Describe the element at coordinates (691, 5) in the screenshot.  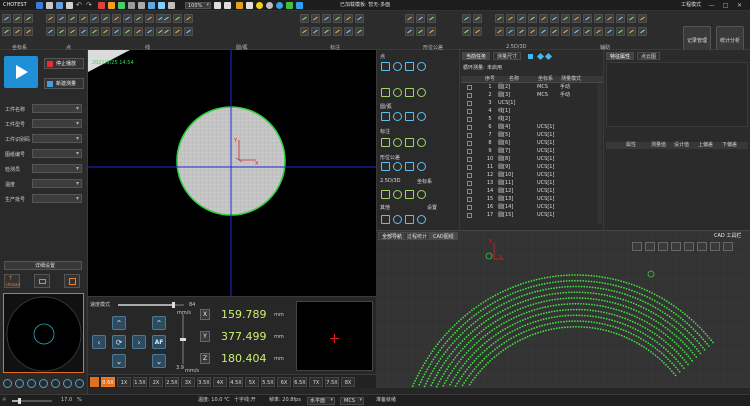
I see `mode-label: 工程模式` at that location.